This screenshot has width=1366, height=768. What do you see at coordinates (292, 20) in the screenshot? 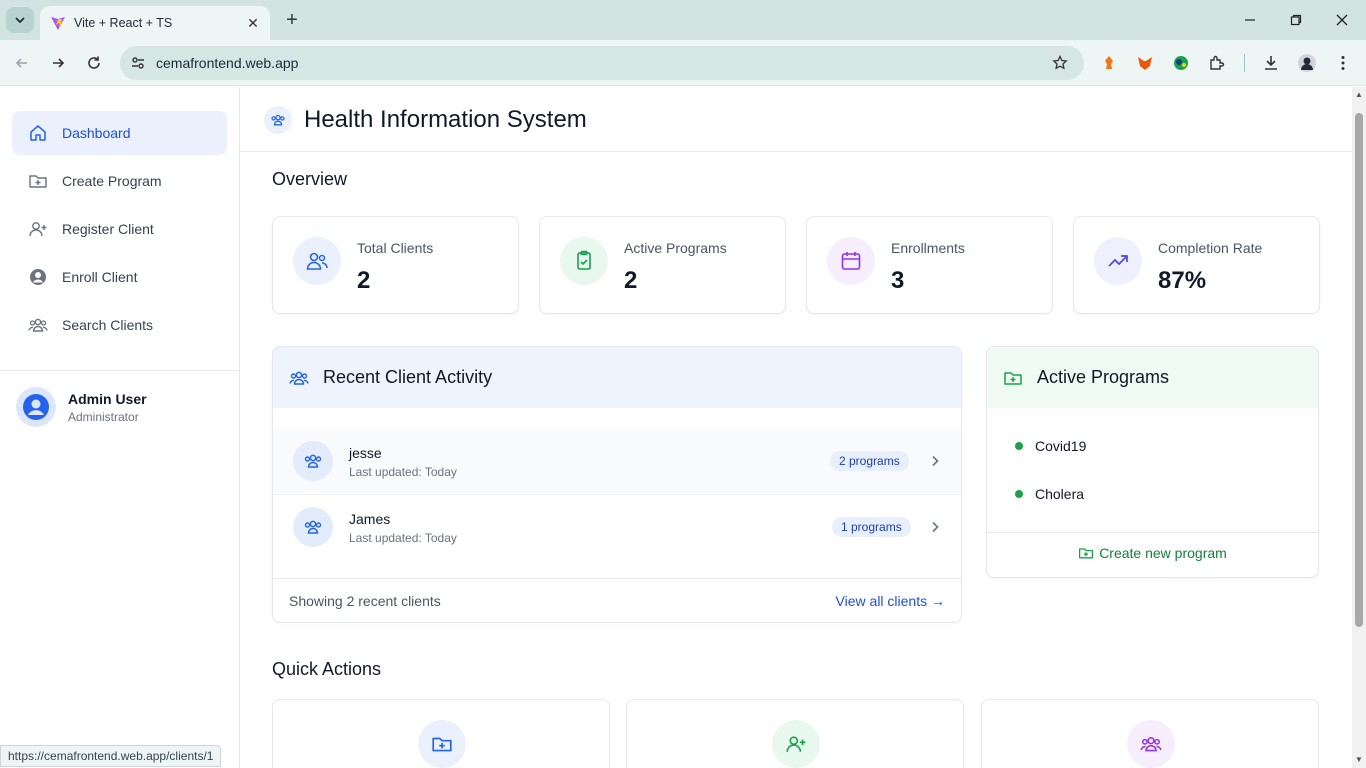
I see `new-tab-button: +` at bounding box center [292, 20].